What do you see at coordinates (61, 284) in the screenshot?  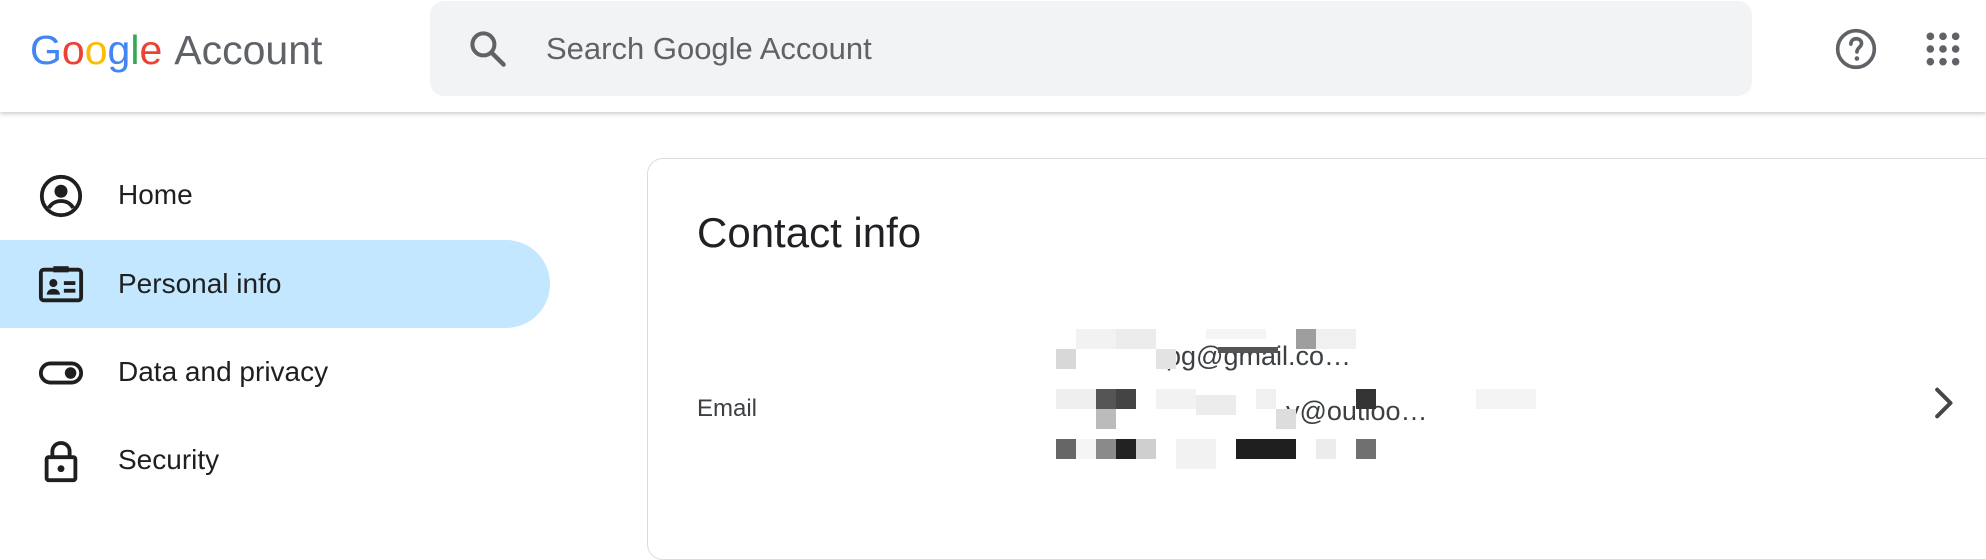 I see `id-card-icon` at bounding box center [61, 284].